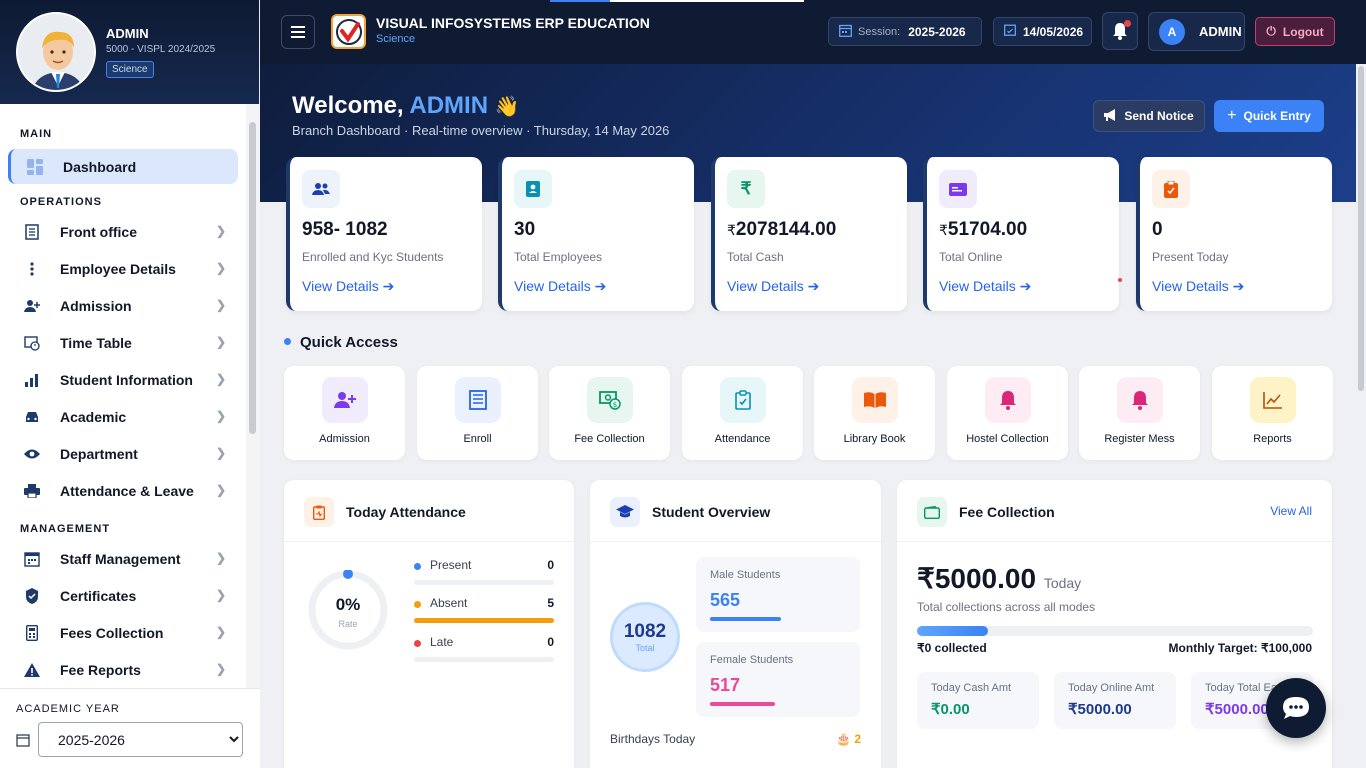  Describe the element at coordinates (129, 52) in the screenshot. I see `profile-header: ADMIN 5000 - VISPL 2024/2025 Science` at that location.